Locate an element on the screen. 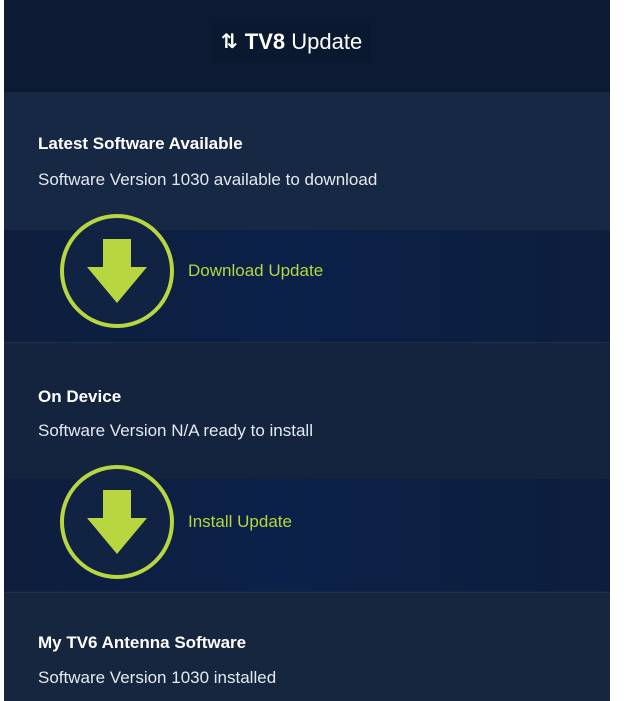  on-device-version: Software Version N/A ready to install is located at coordinates (175, 430).